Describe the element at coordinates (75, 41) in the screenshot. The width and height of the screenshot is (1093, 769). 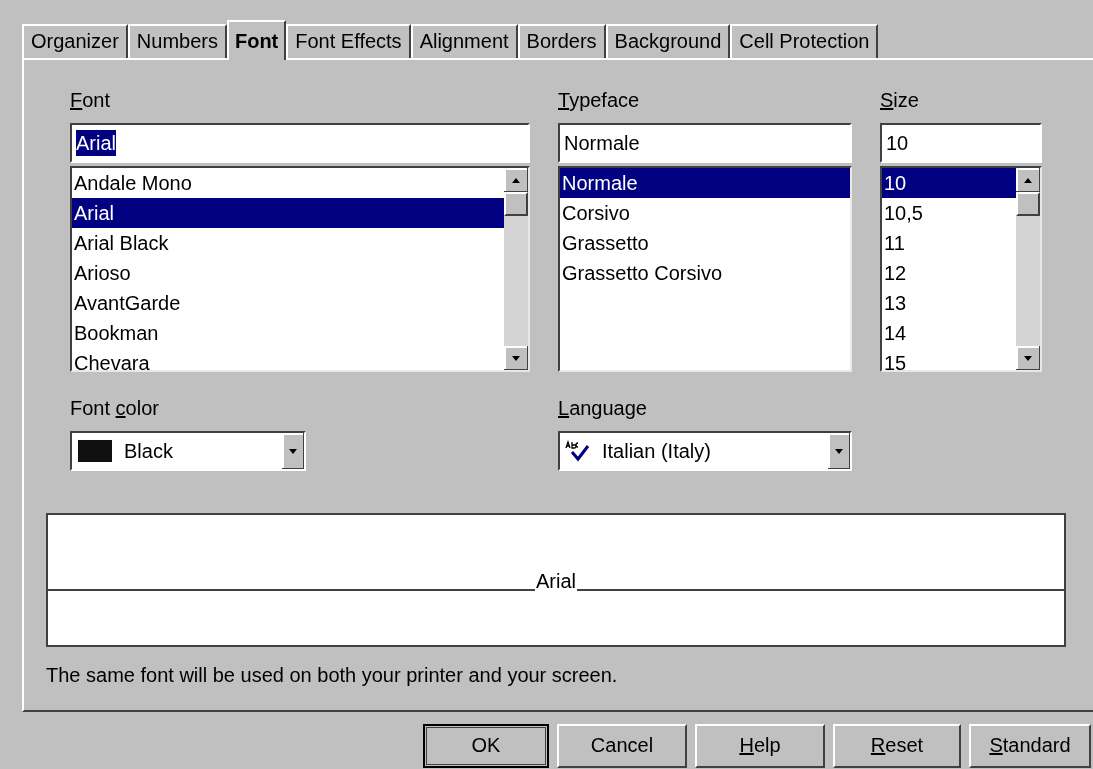
I see `tab: Organizer` at that location.